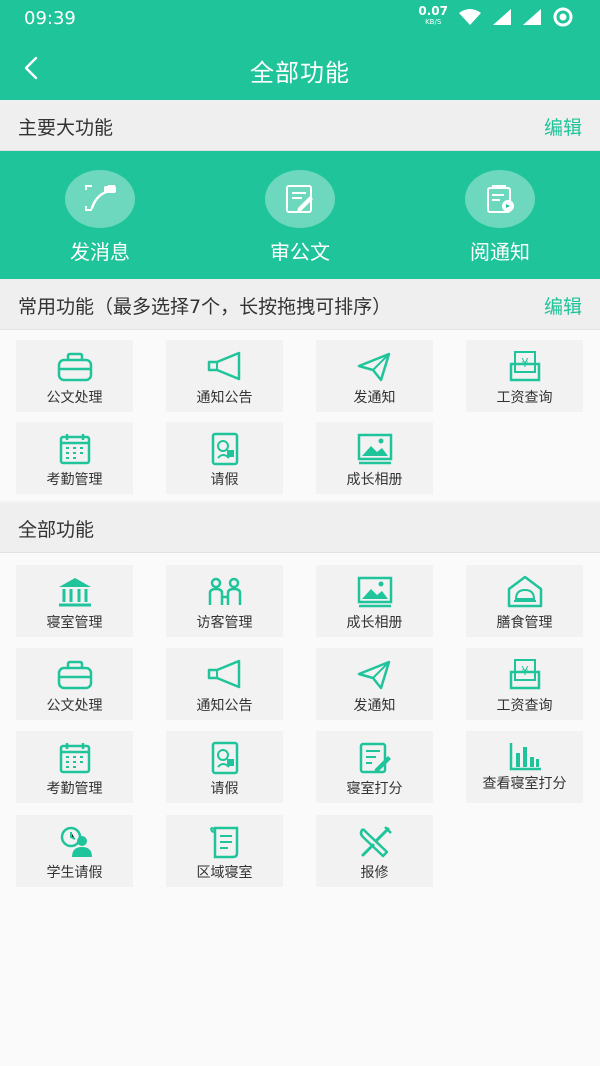 Image resolution: width=600 pixels, height=1066 pixels. Describe the element at coordinates (300, 527) in the screenshot. I see `all-section-header: 全部功能` at that location.